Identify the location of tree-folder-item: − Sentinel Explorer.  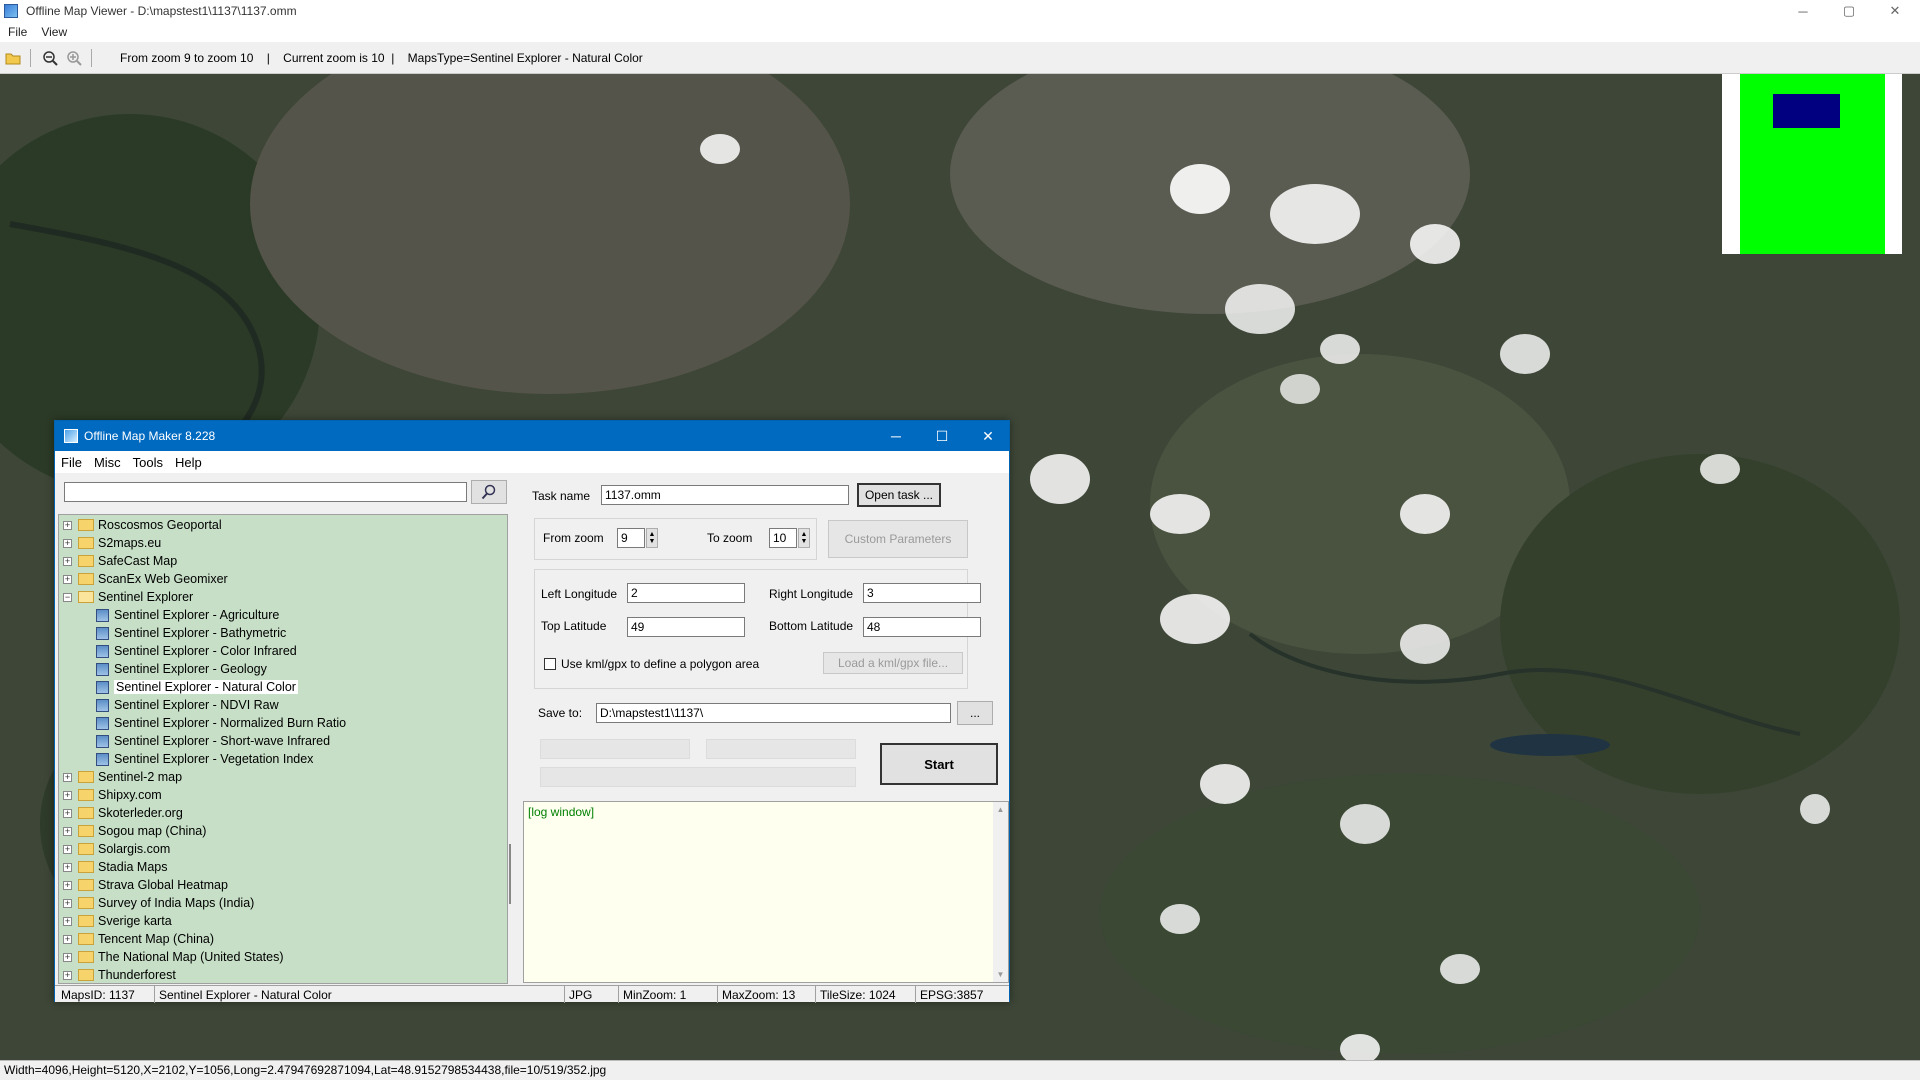
(128, 597).